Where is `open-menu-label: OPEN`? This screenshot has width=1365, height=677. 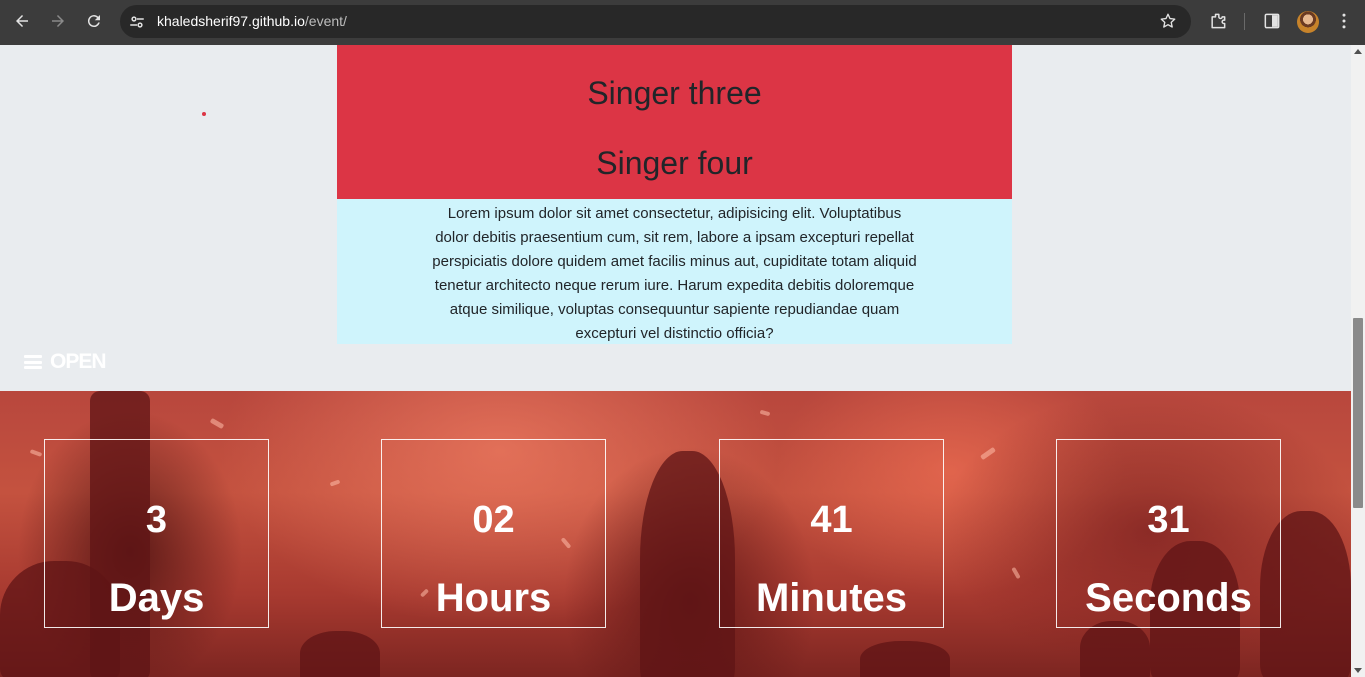 open-menu-label: OPEN is located at coordinates (78, 361).